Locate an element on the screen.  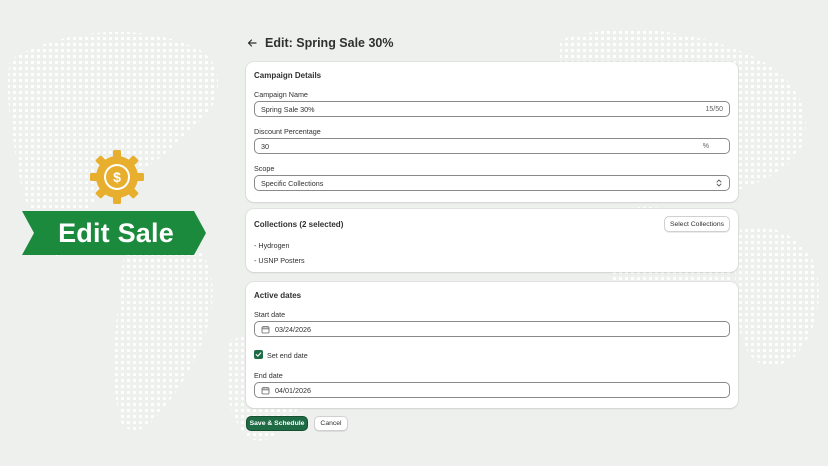
checkmark-icon is located at coordinates (258, 354).